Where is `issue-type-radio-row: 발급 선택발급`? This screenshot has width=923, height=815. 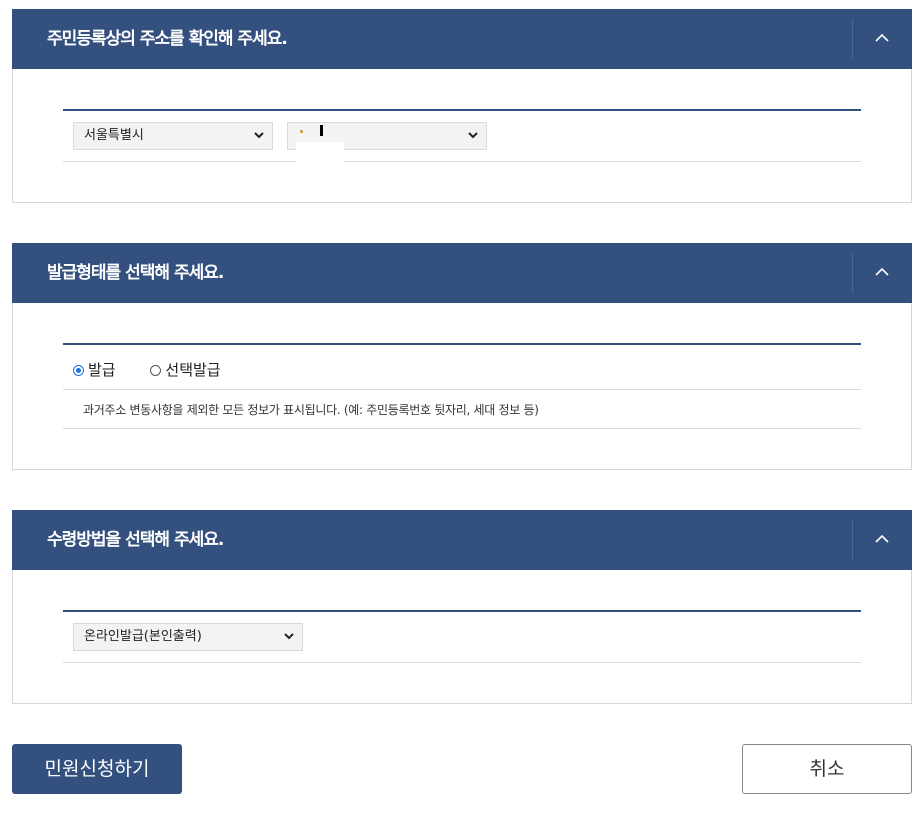
issue-type-radio-row: 발급 선택발급 is located at coordinates (462, 367).